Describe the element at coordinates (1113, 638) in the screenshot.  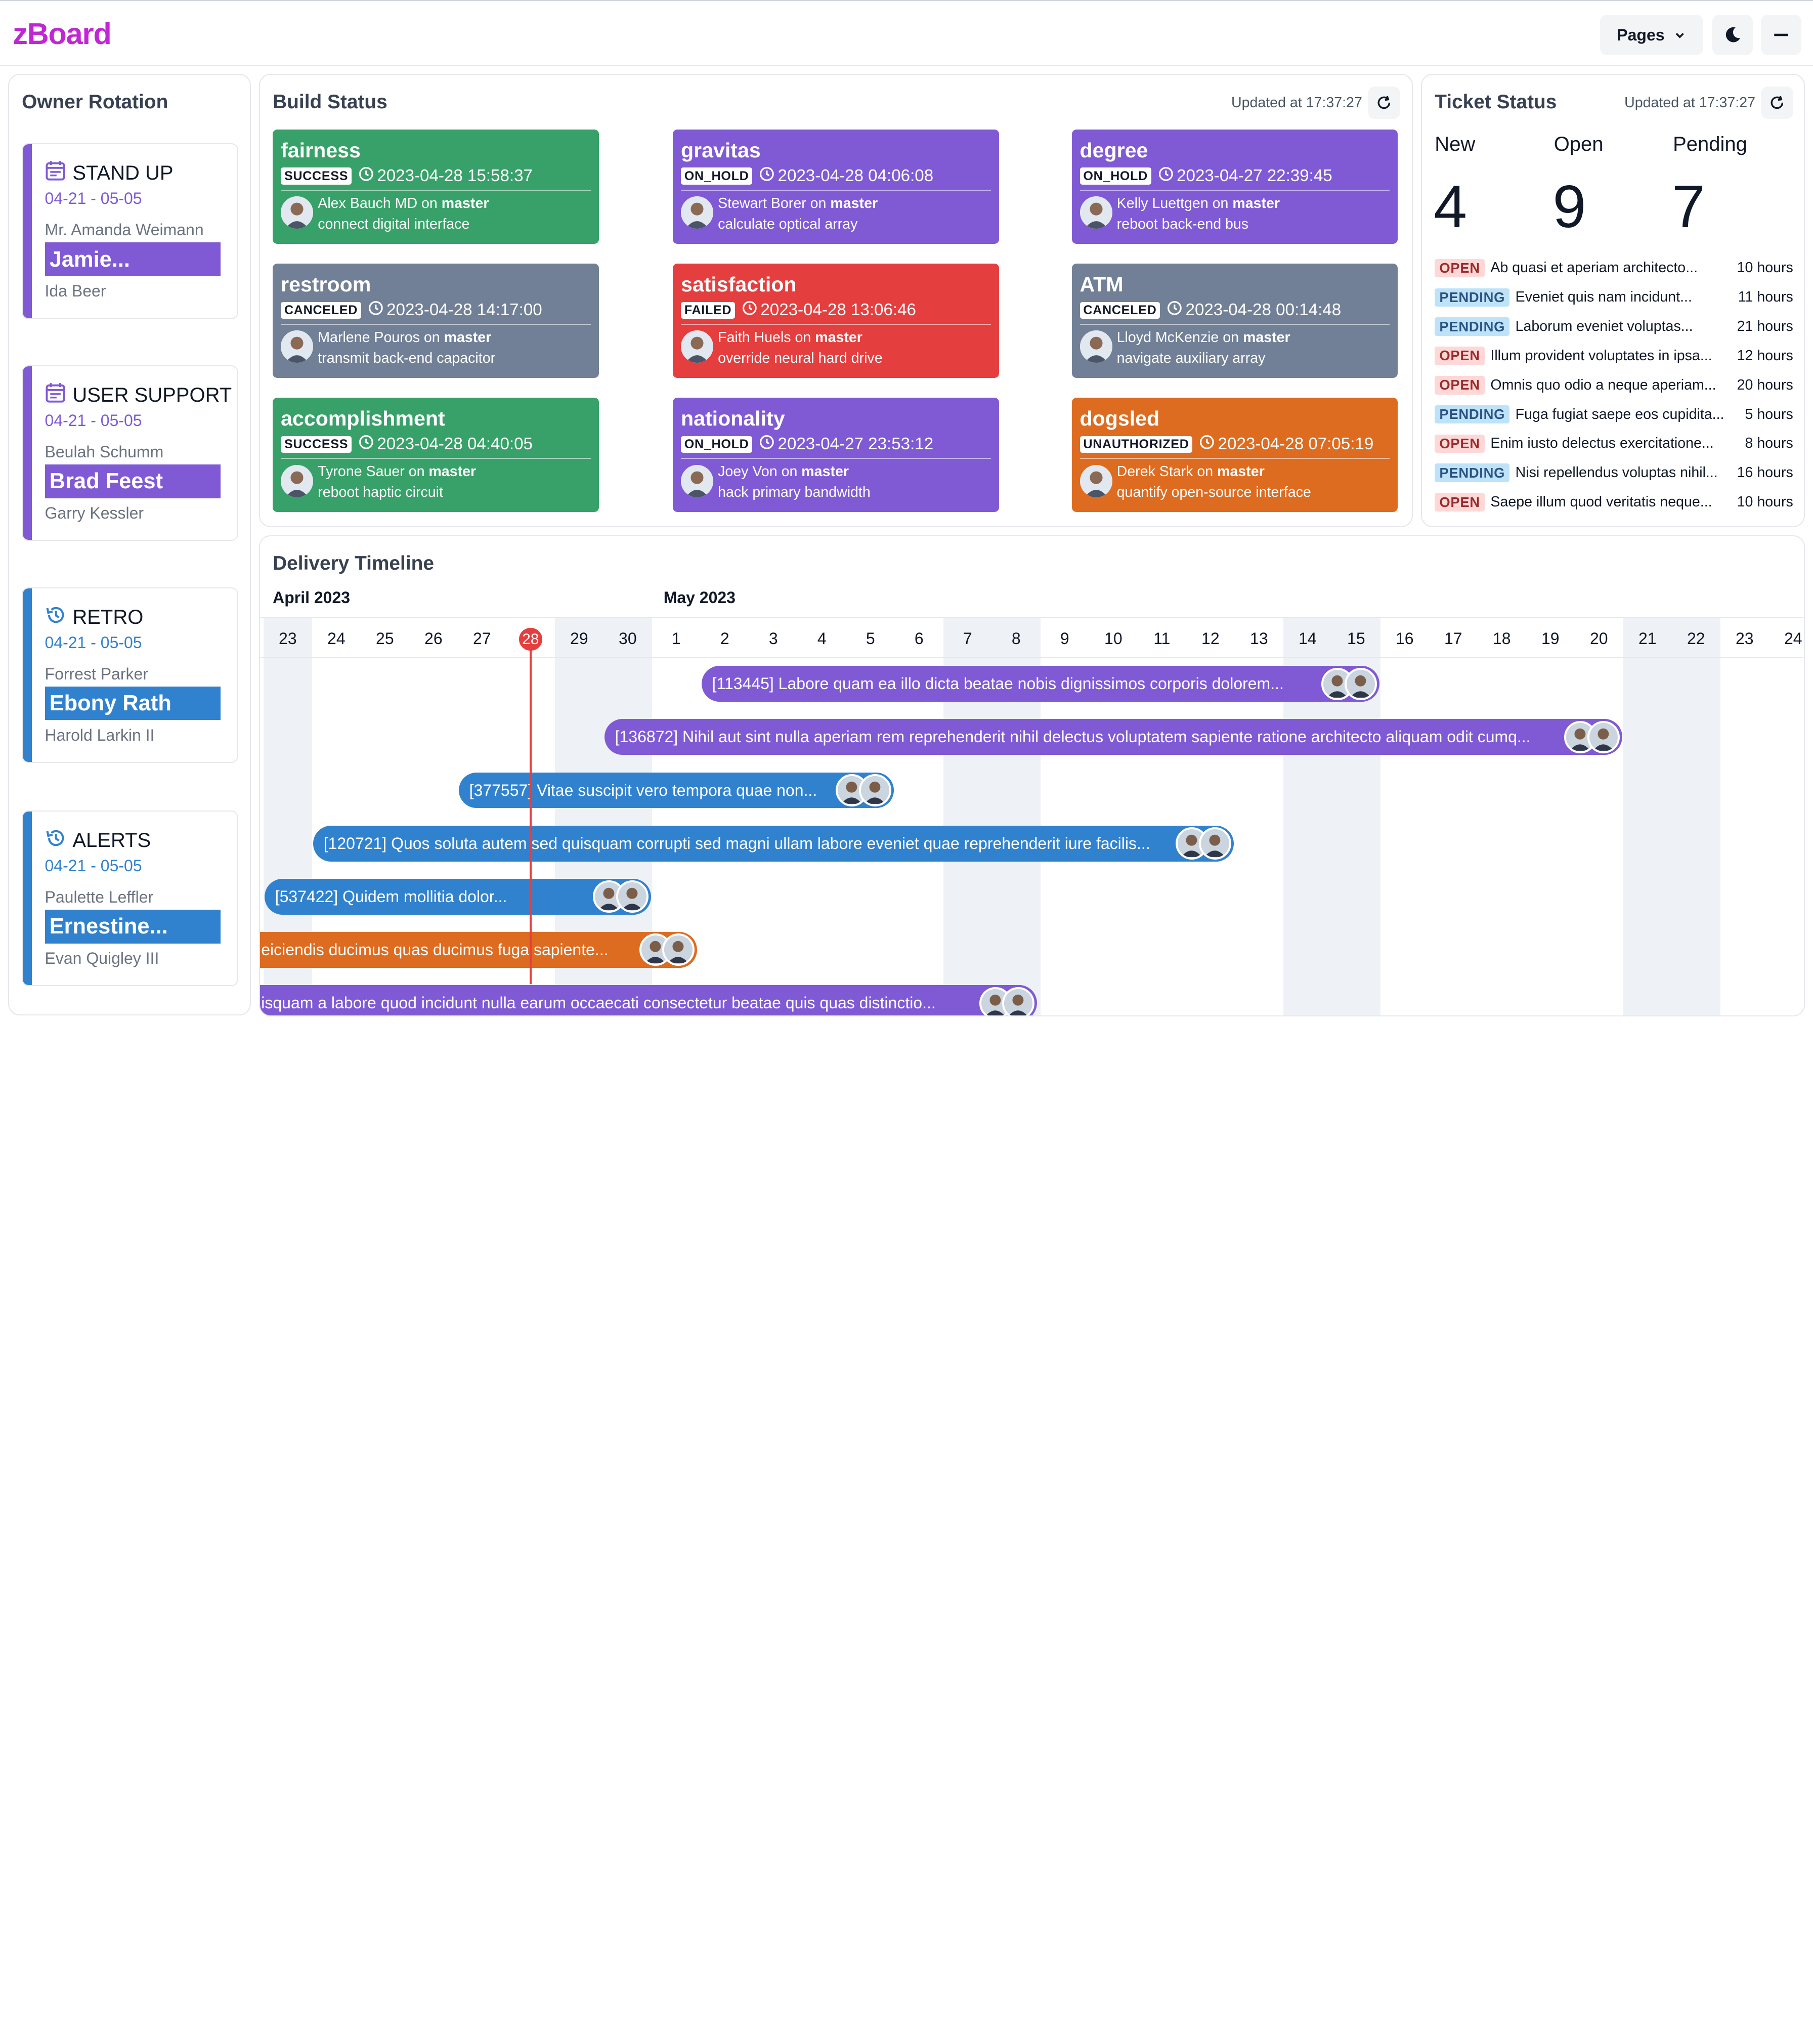
I see `timeline-day: 10` at that location.